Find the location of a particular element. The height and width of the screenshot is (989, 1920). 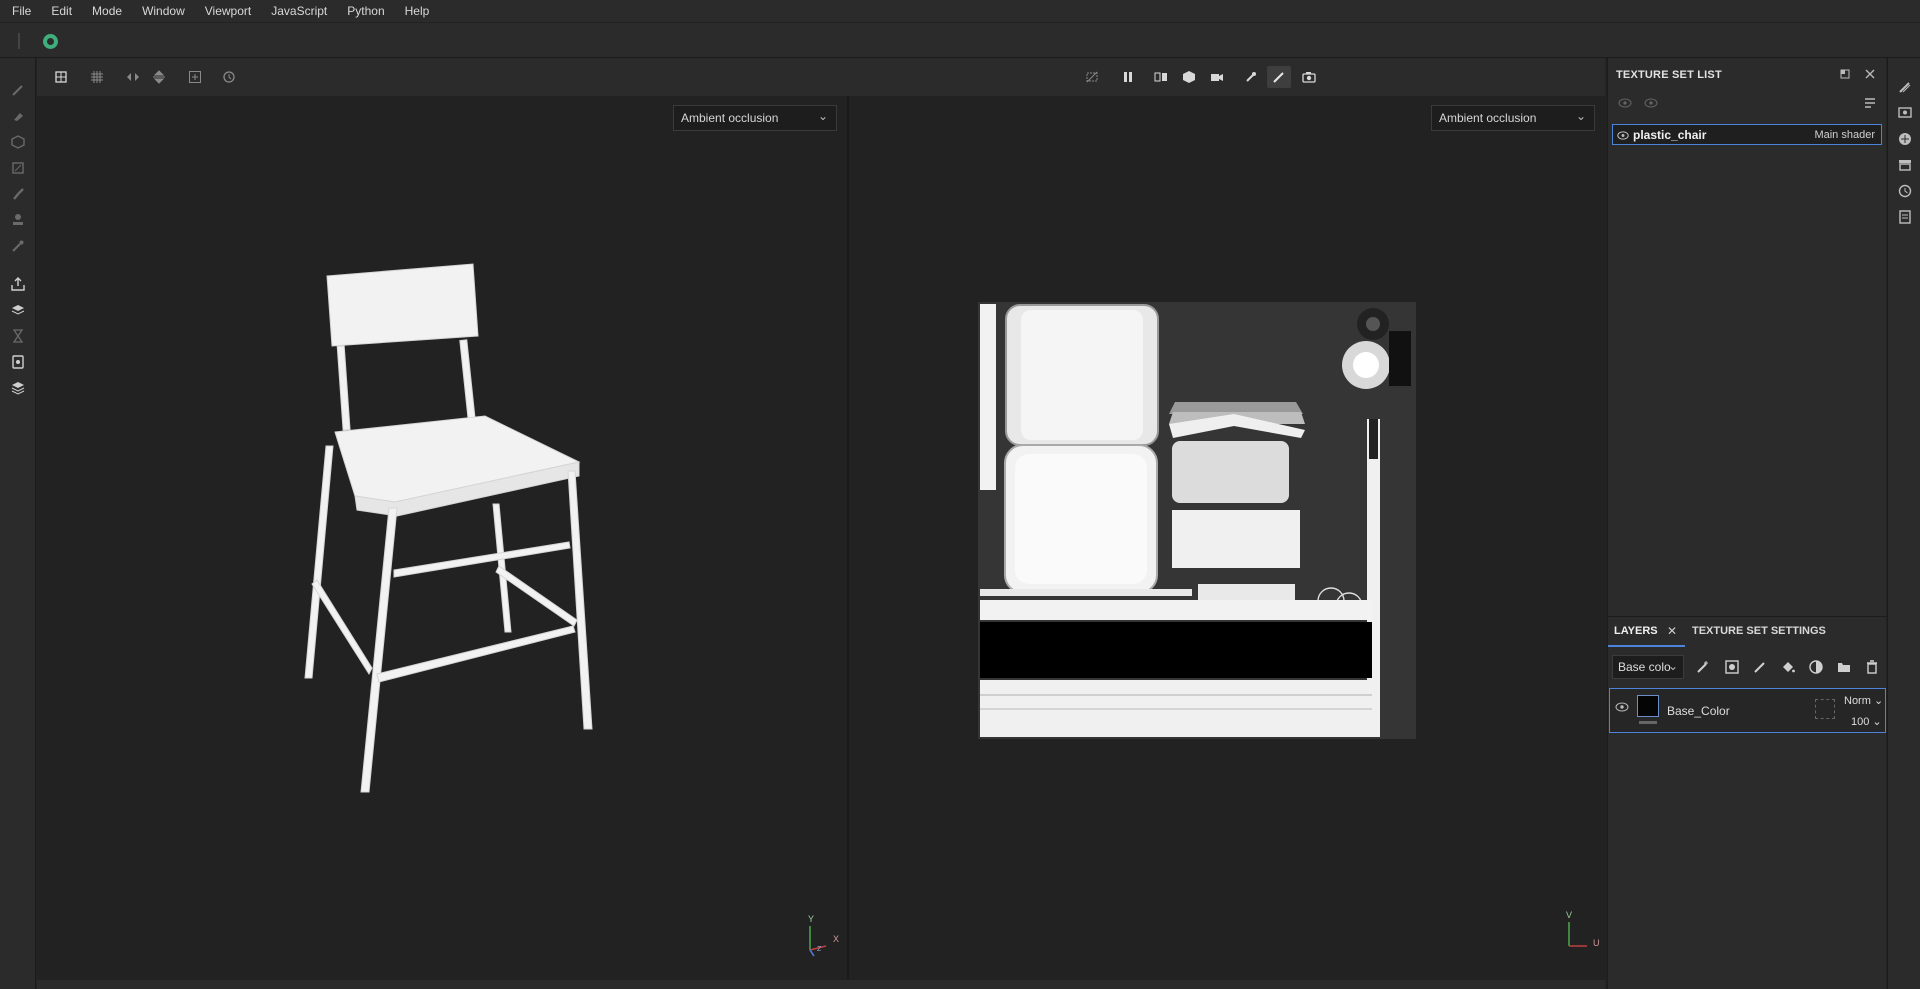

layer-item: Base_Color Norm ⌄ 100 ⌄ is located at coordinates (1747, 710).